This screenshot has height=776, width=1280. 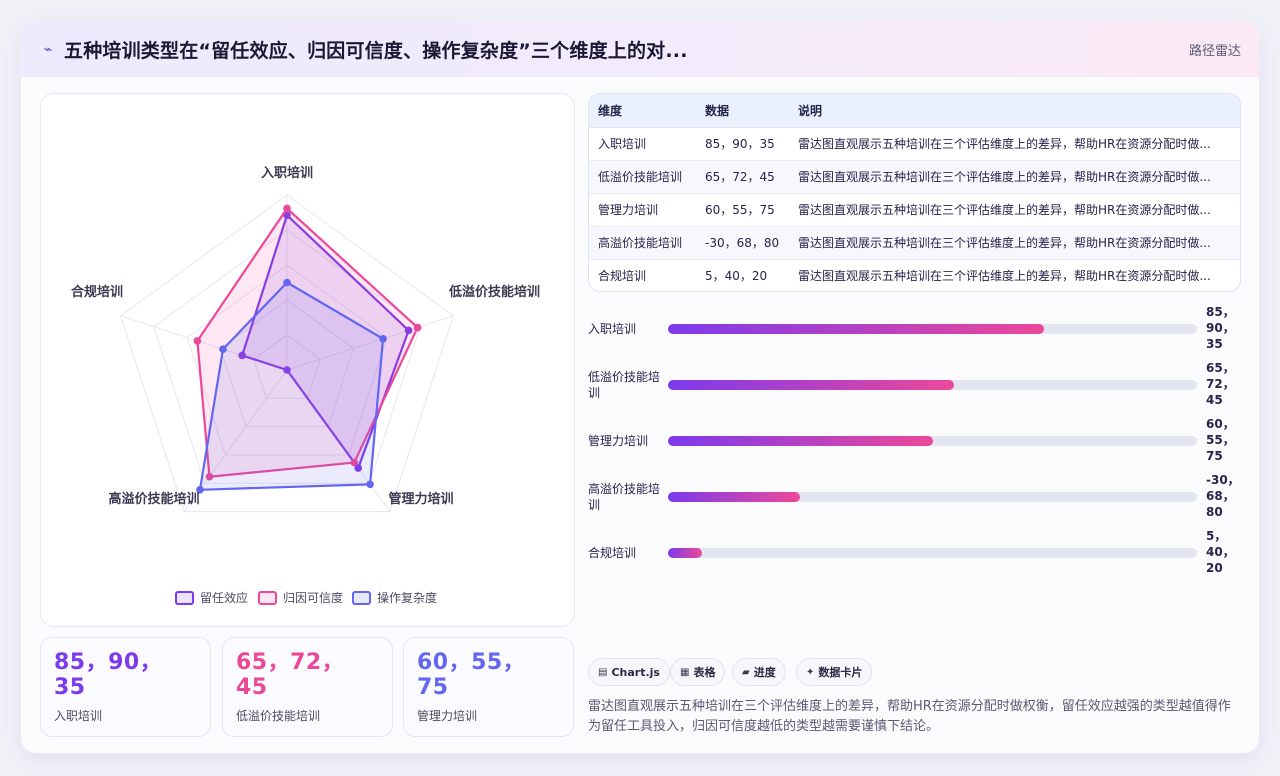 What do you see at coordinates (1216, 536) in the screenshot?
I see `progress-value-line: 5，` at bounding box center [1216, 536].